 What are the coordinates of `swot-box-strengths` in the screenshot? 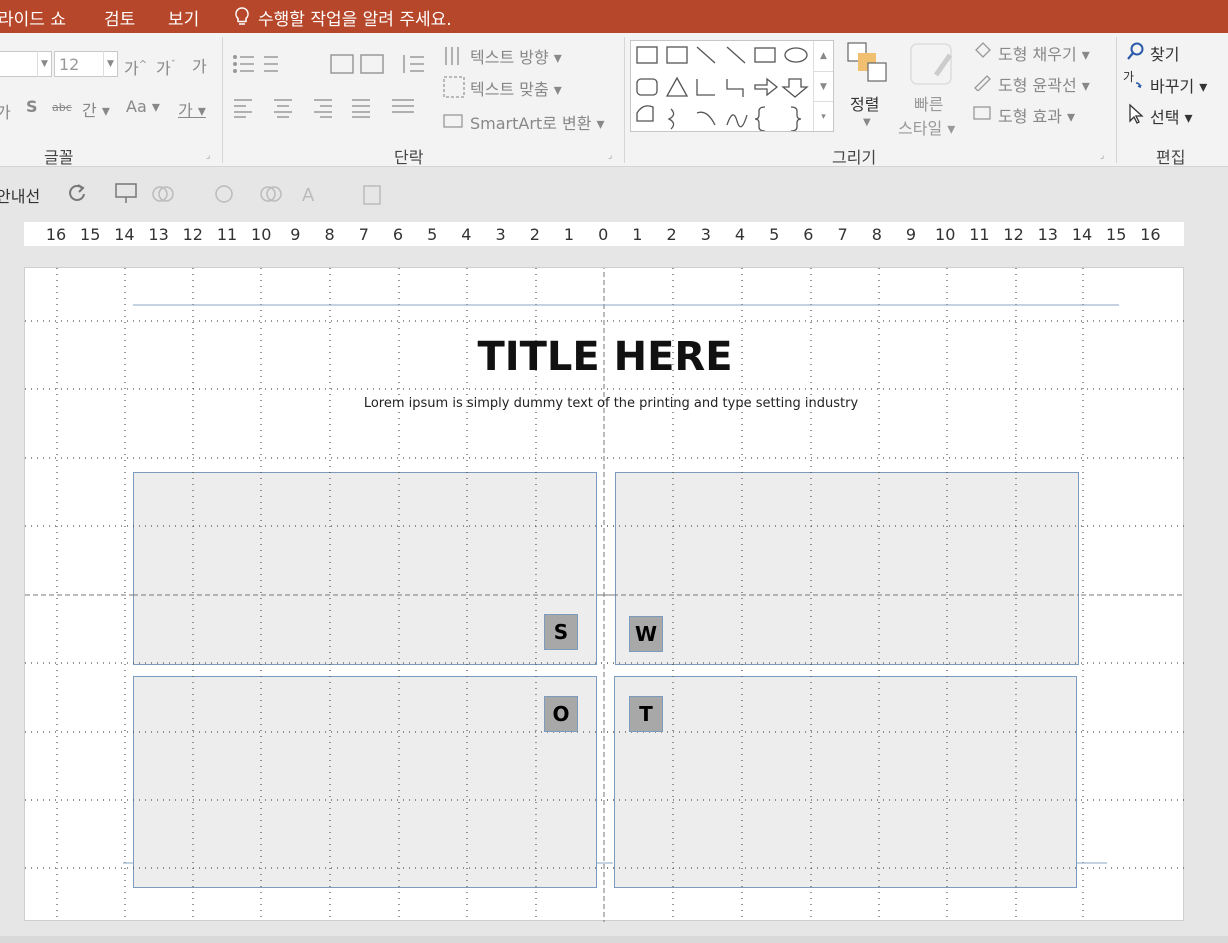 It's located at (365, 568).